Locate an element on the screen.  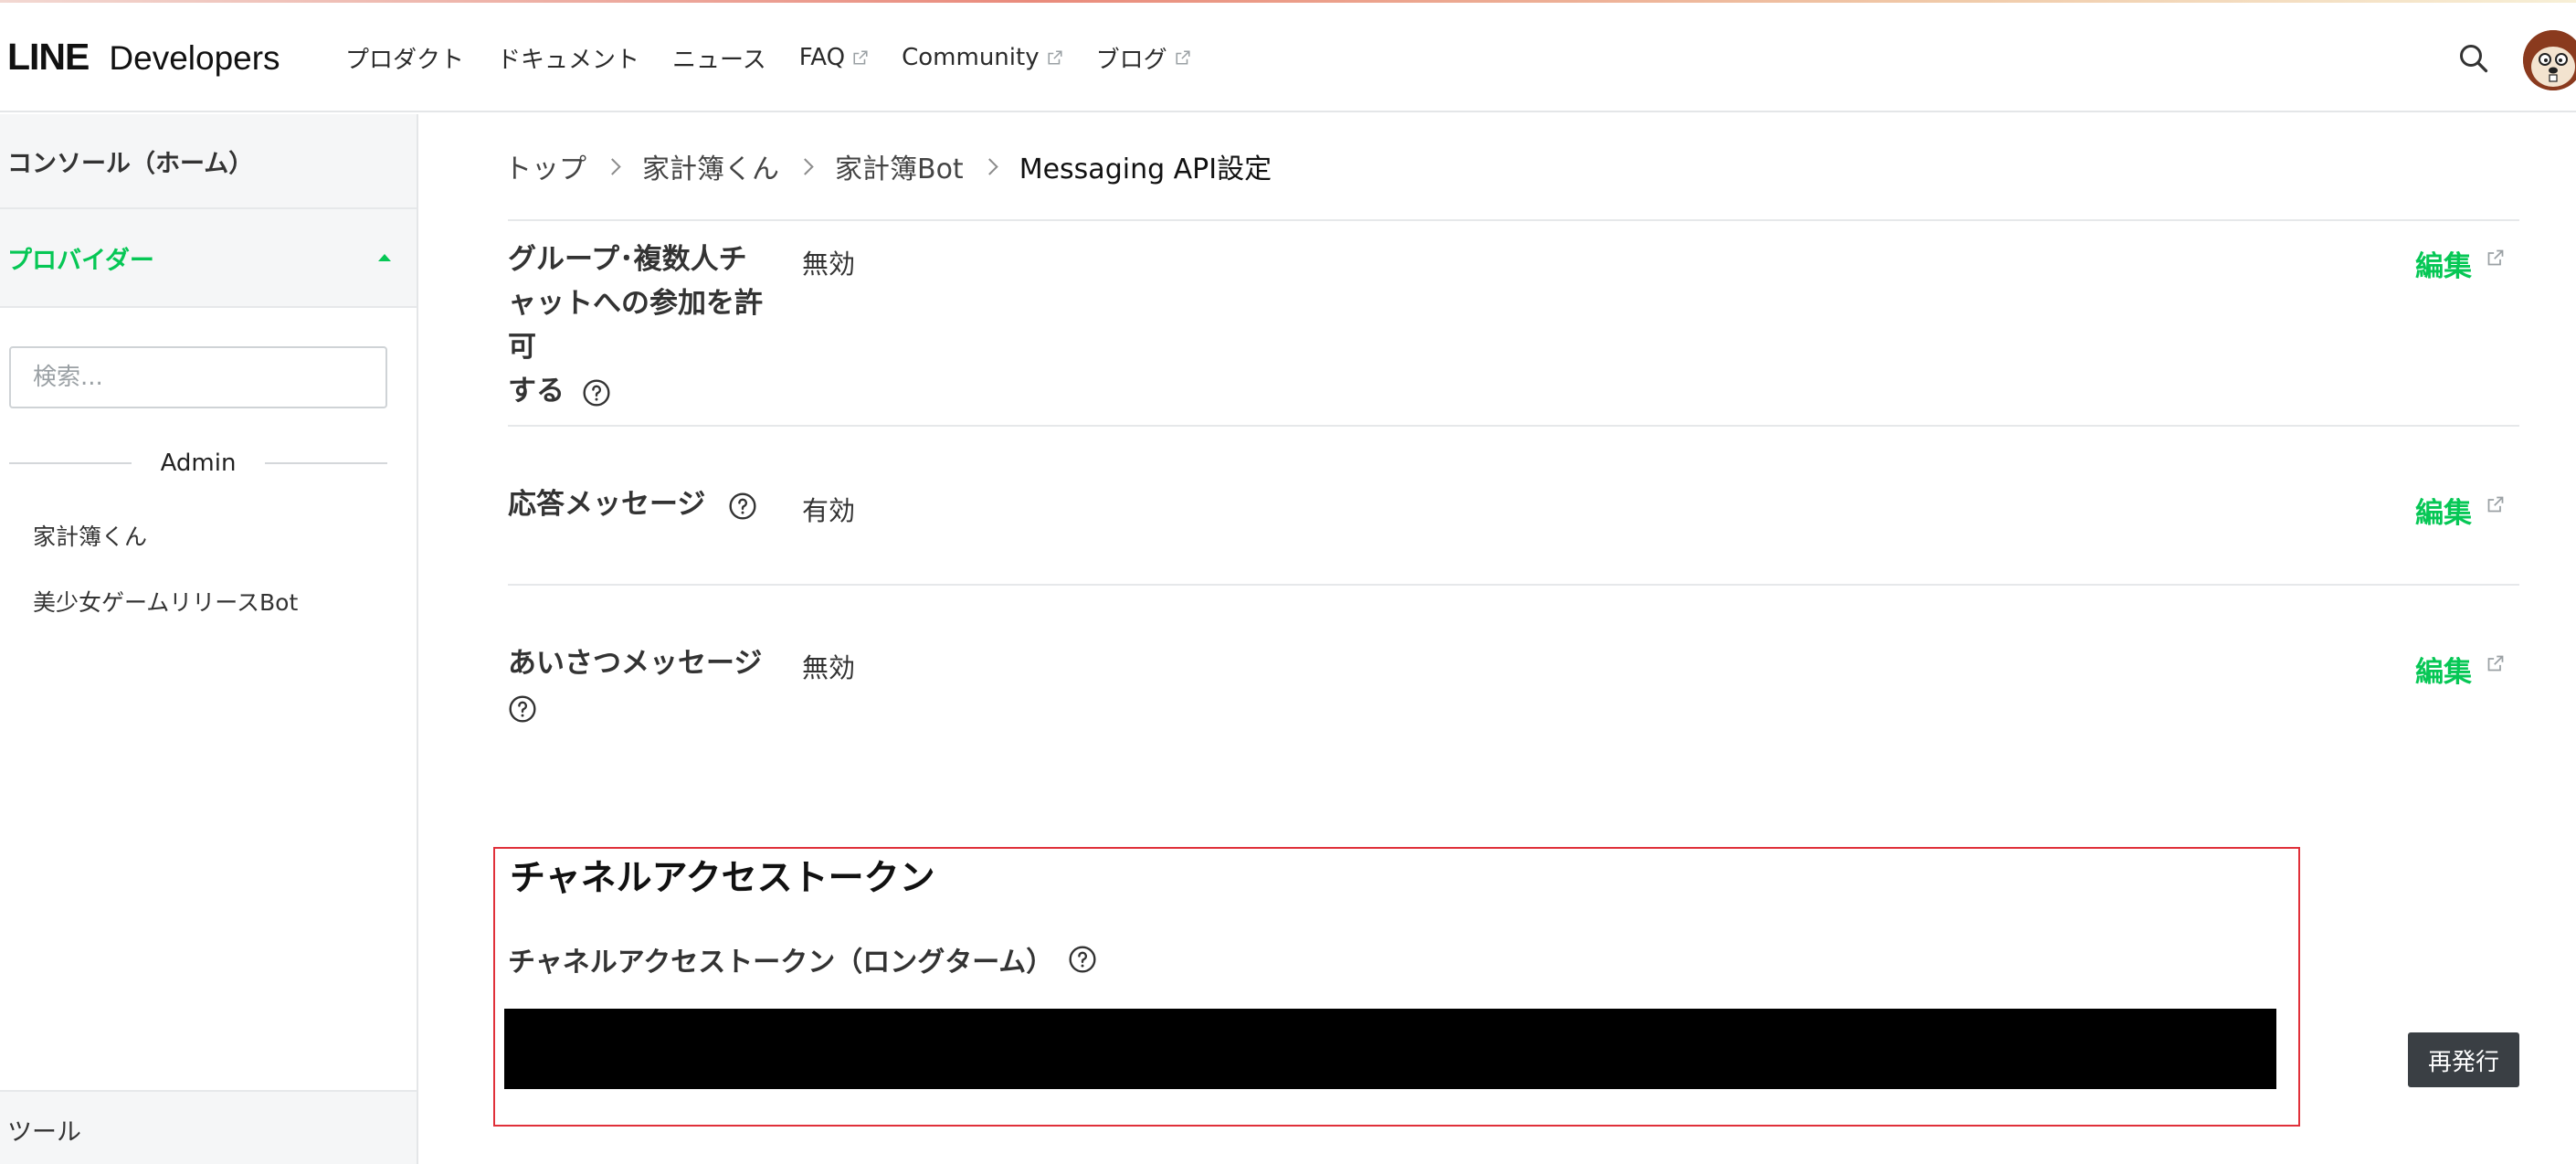
breadcrumb-top: トップ is located at coordinates (545, 166).